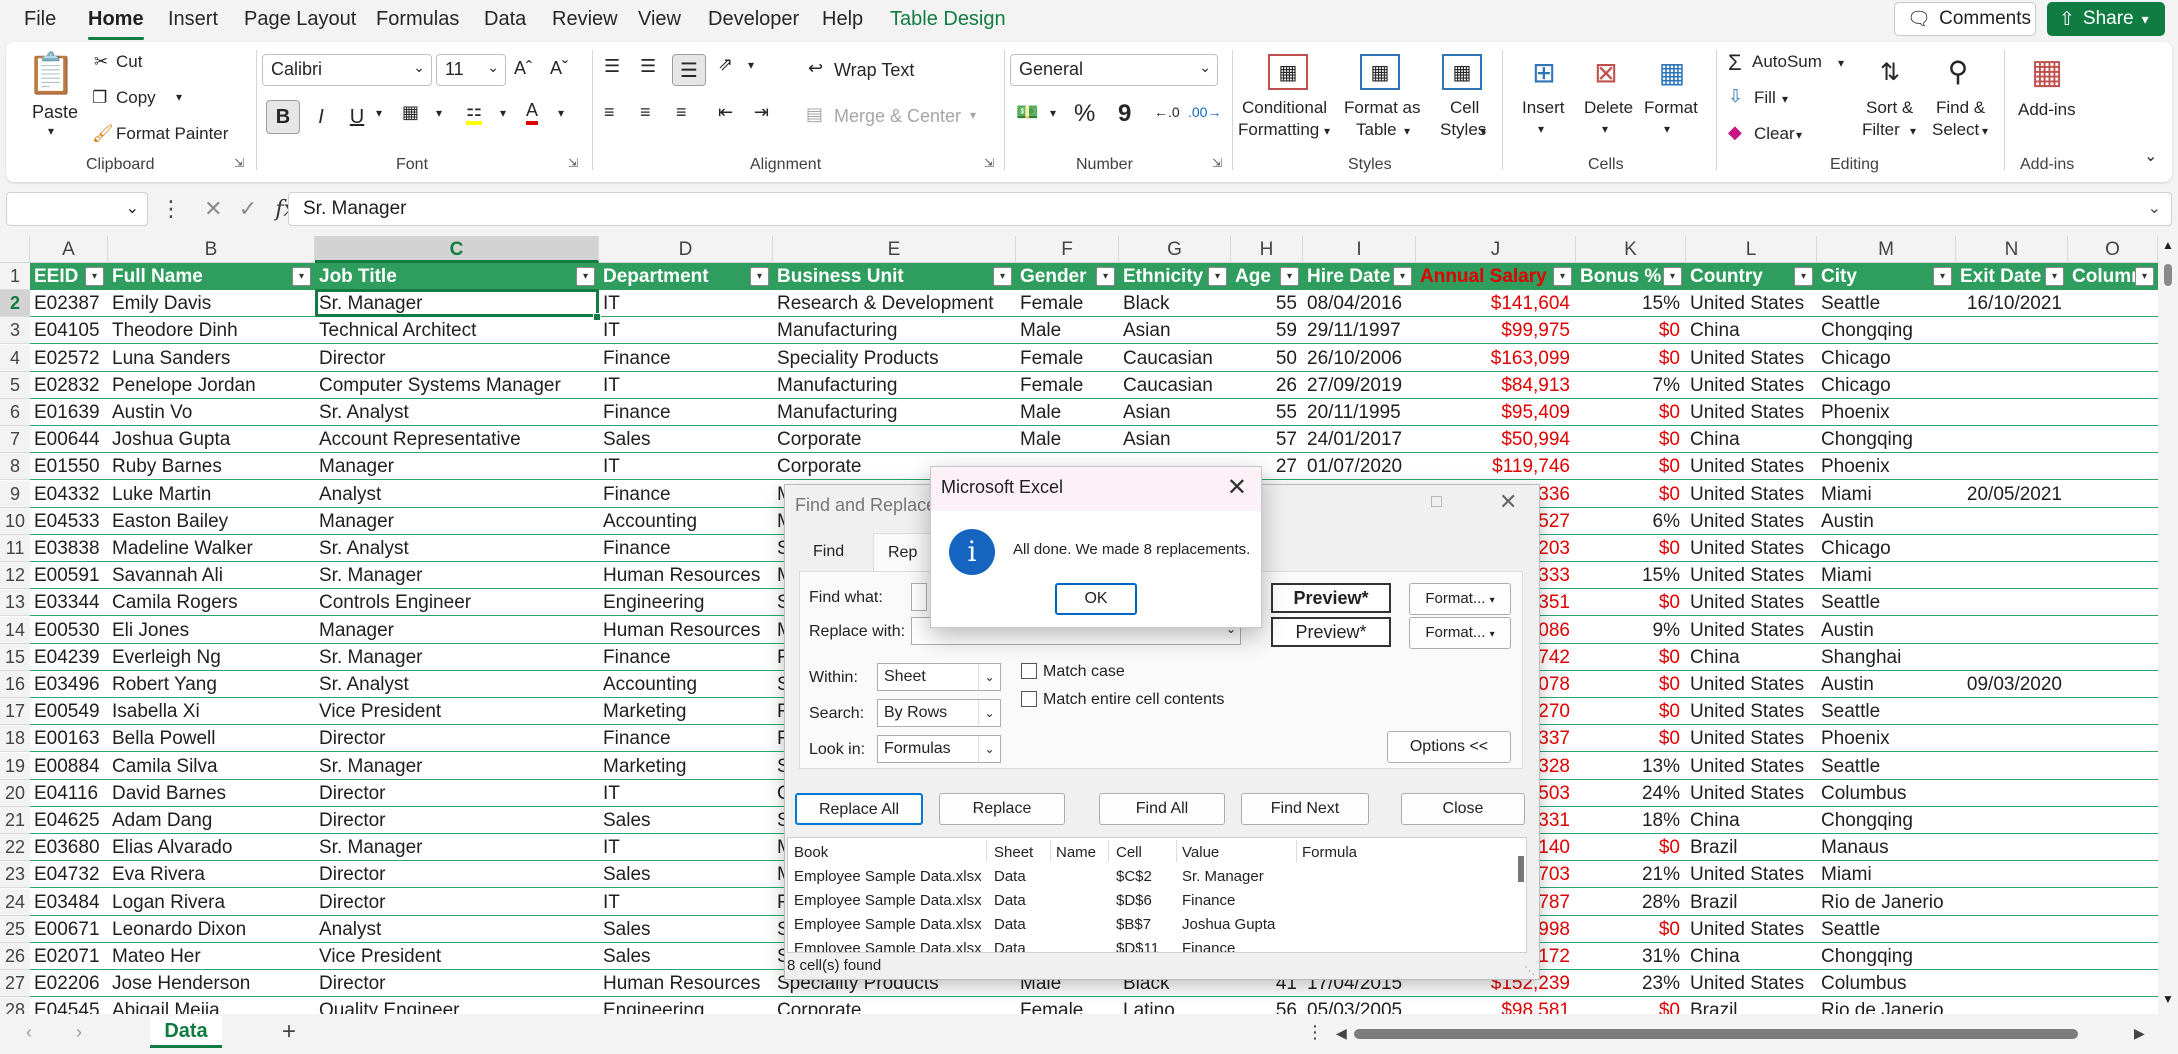 The image size is (2178, 1054). What do you see at coordinates (1267, 330) in the screenshot?
I see `table-cell: 59` at bounding box center [1267, 330].